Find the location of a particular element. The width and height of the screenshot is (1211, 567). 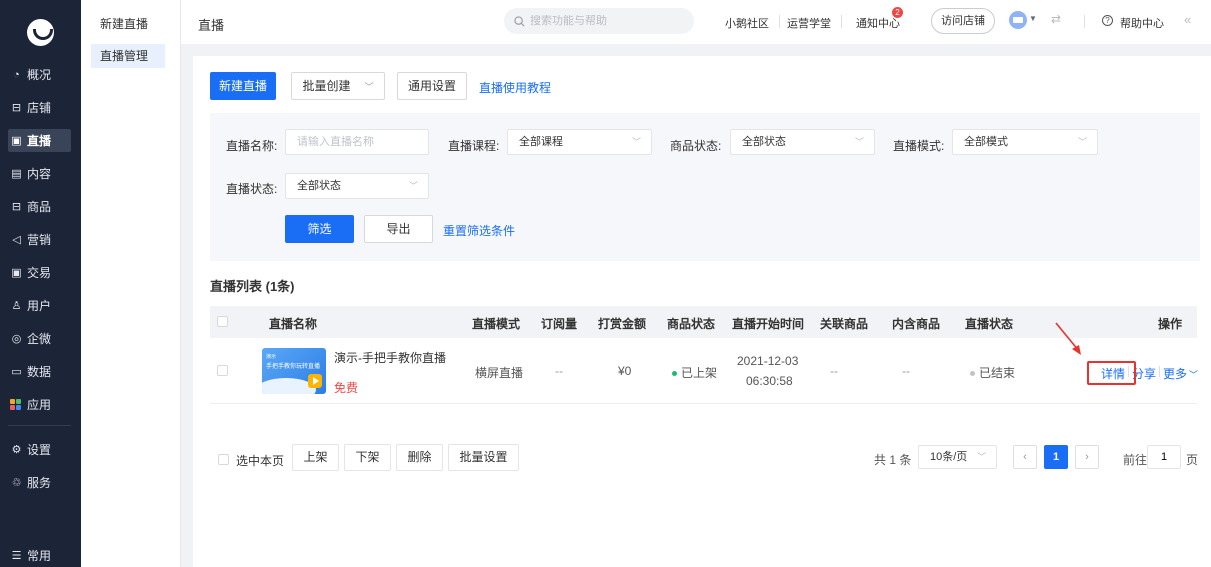

mode-select: 全部模式 ﹀ is located at coordinates (1025, 142).